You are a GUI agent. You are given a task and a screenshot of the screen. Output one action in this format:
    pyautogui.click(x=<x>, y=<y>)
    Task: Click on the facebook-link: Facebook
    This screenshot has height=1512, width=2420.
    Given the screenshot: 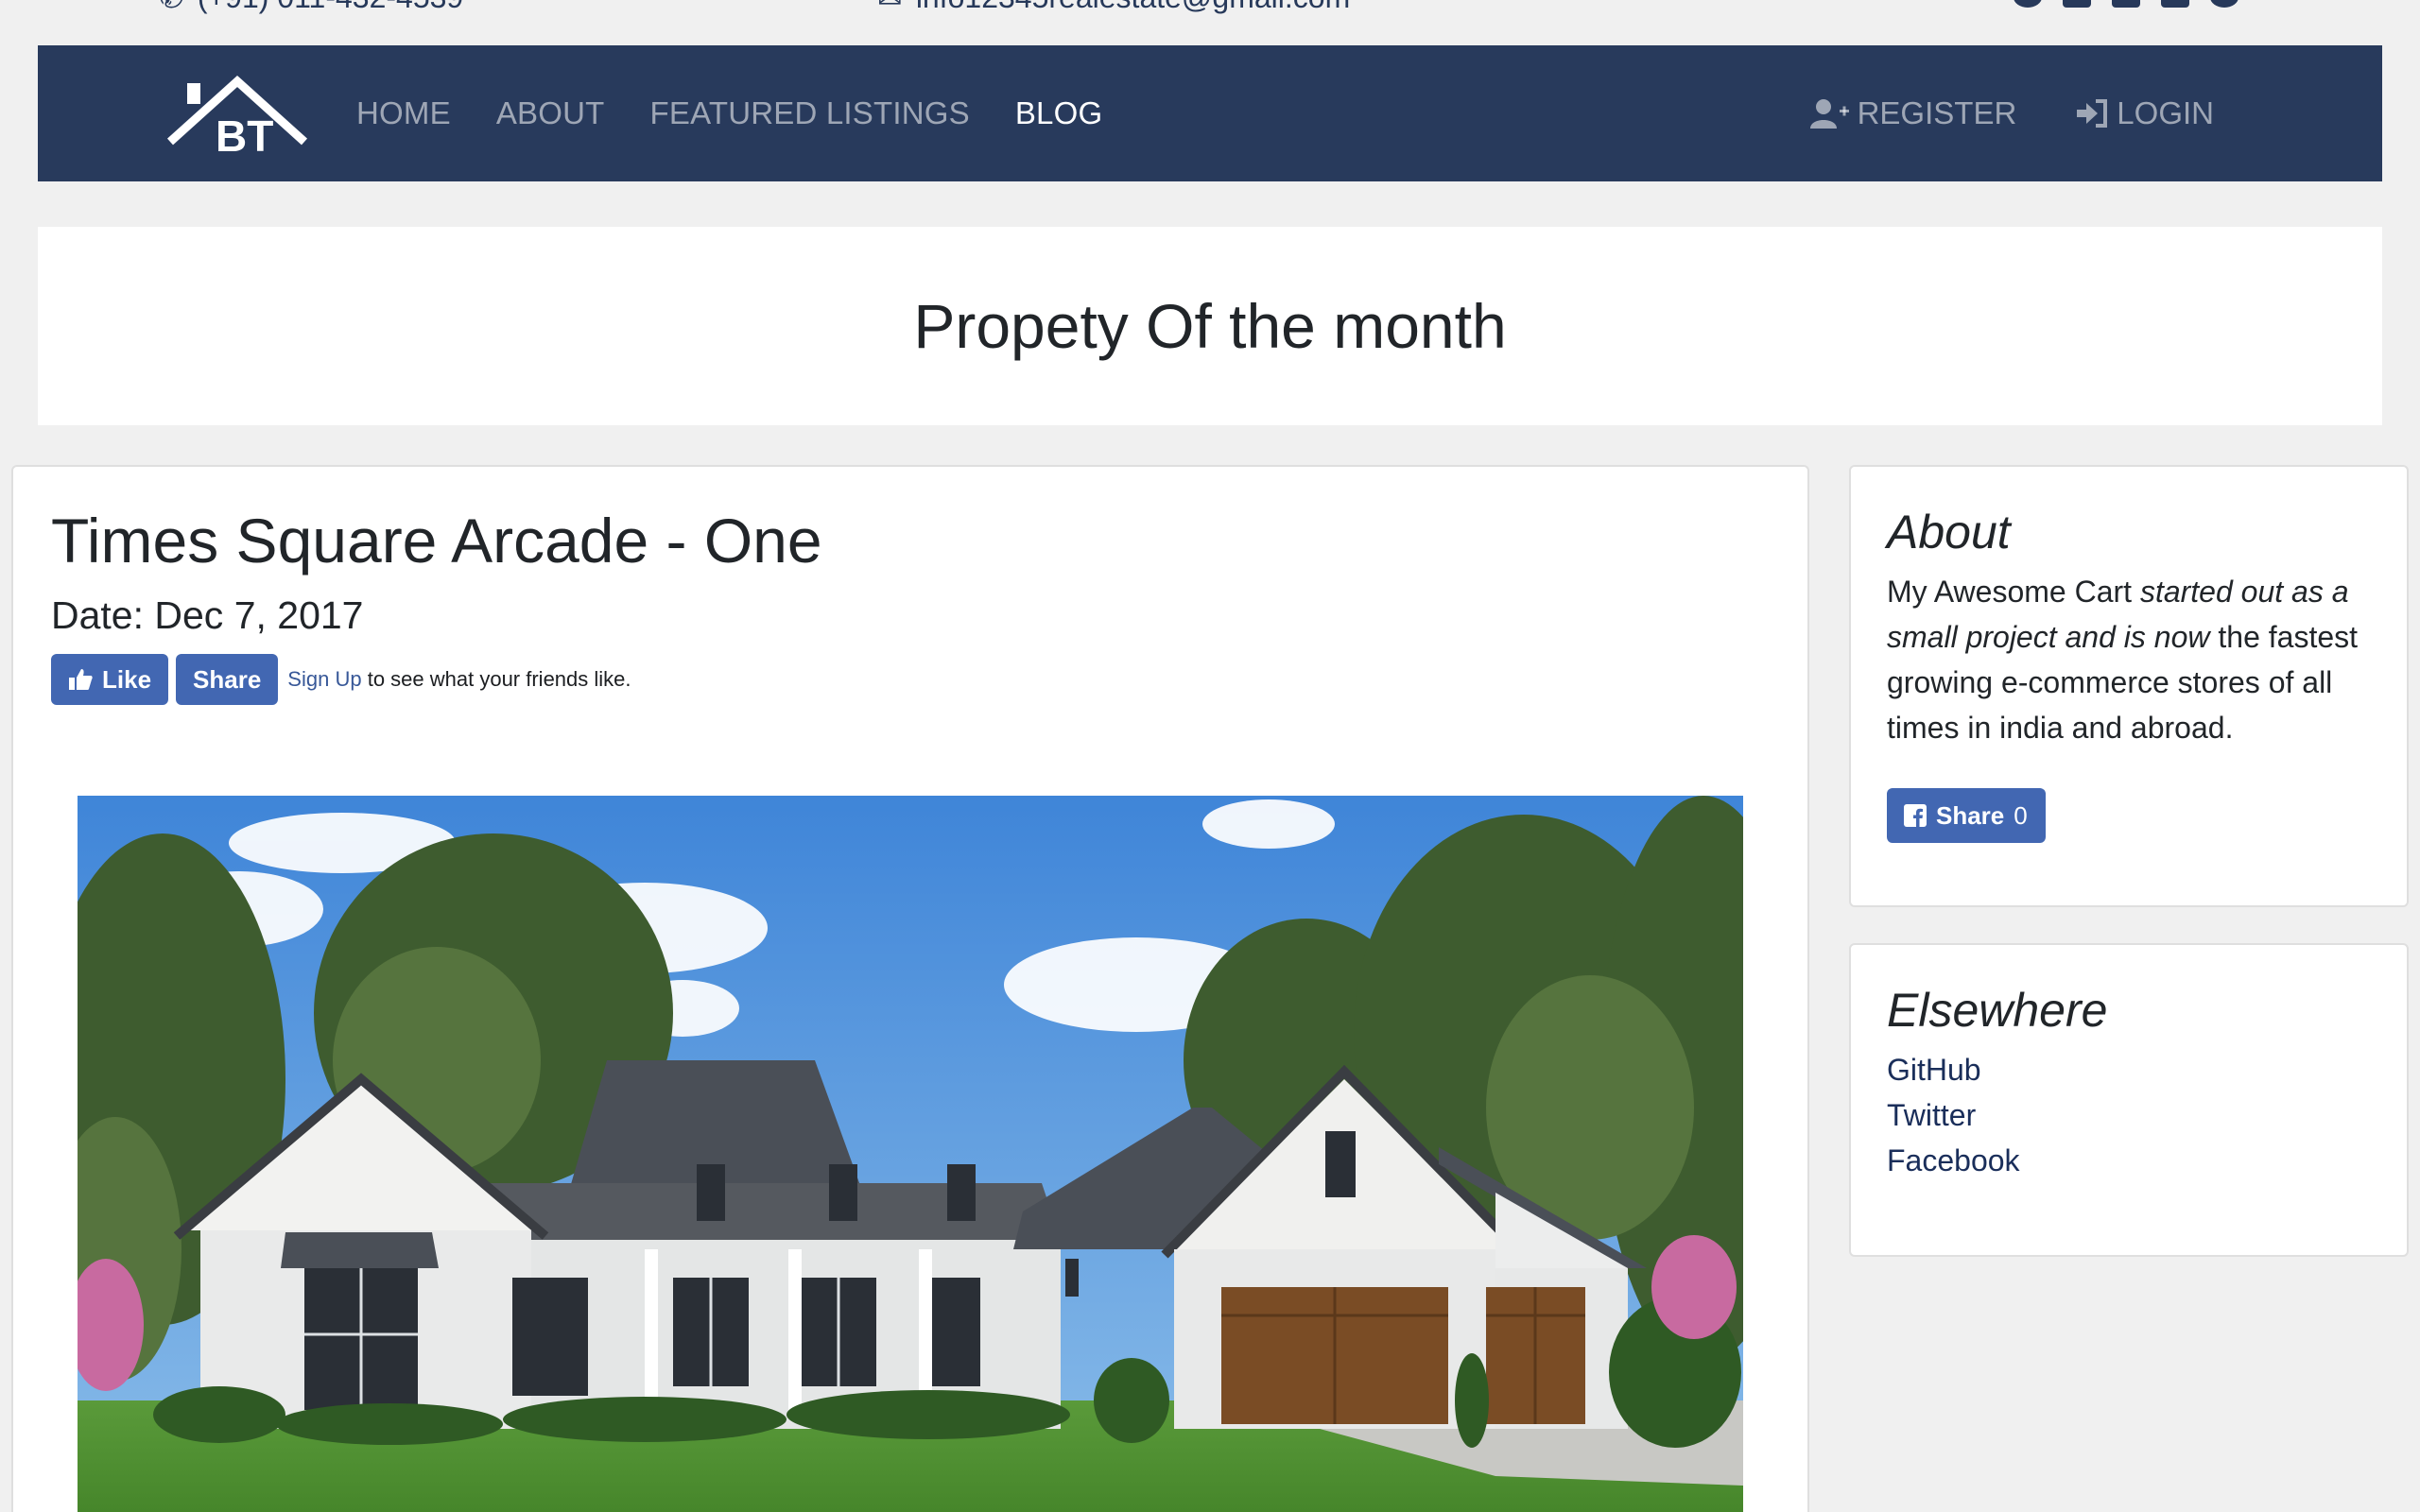 What is the action you would take?
    pyautogui.click(x=2129, y=1160)
    